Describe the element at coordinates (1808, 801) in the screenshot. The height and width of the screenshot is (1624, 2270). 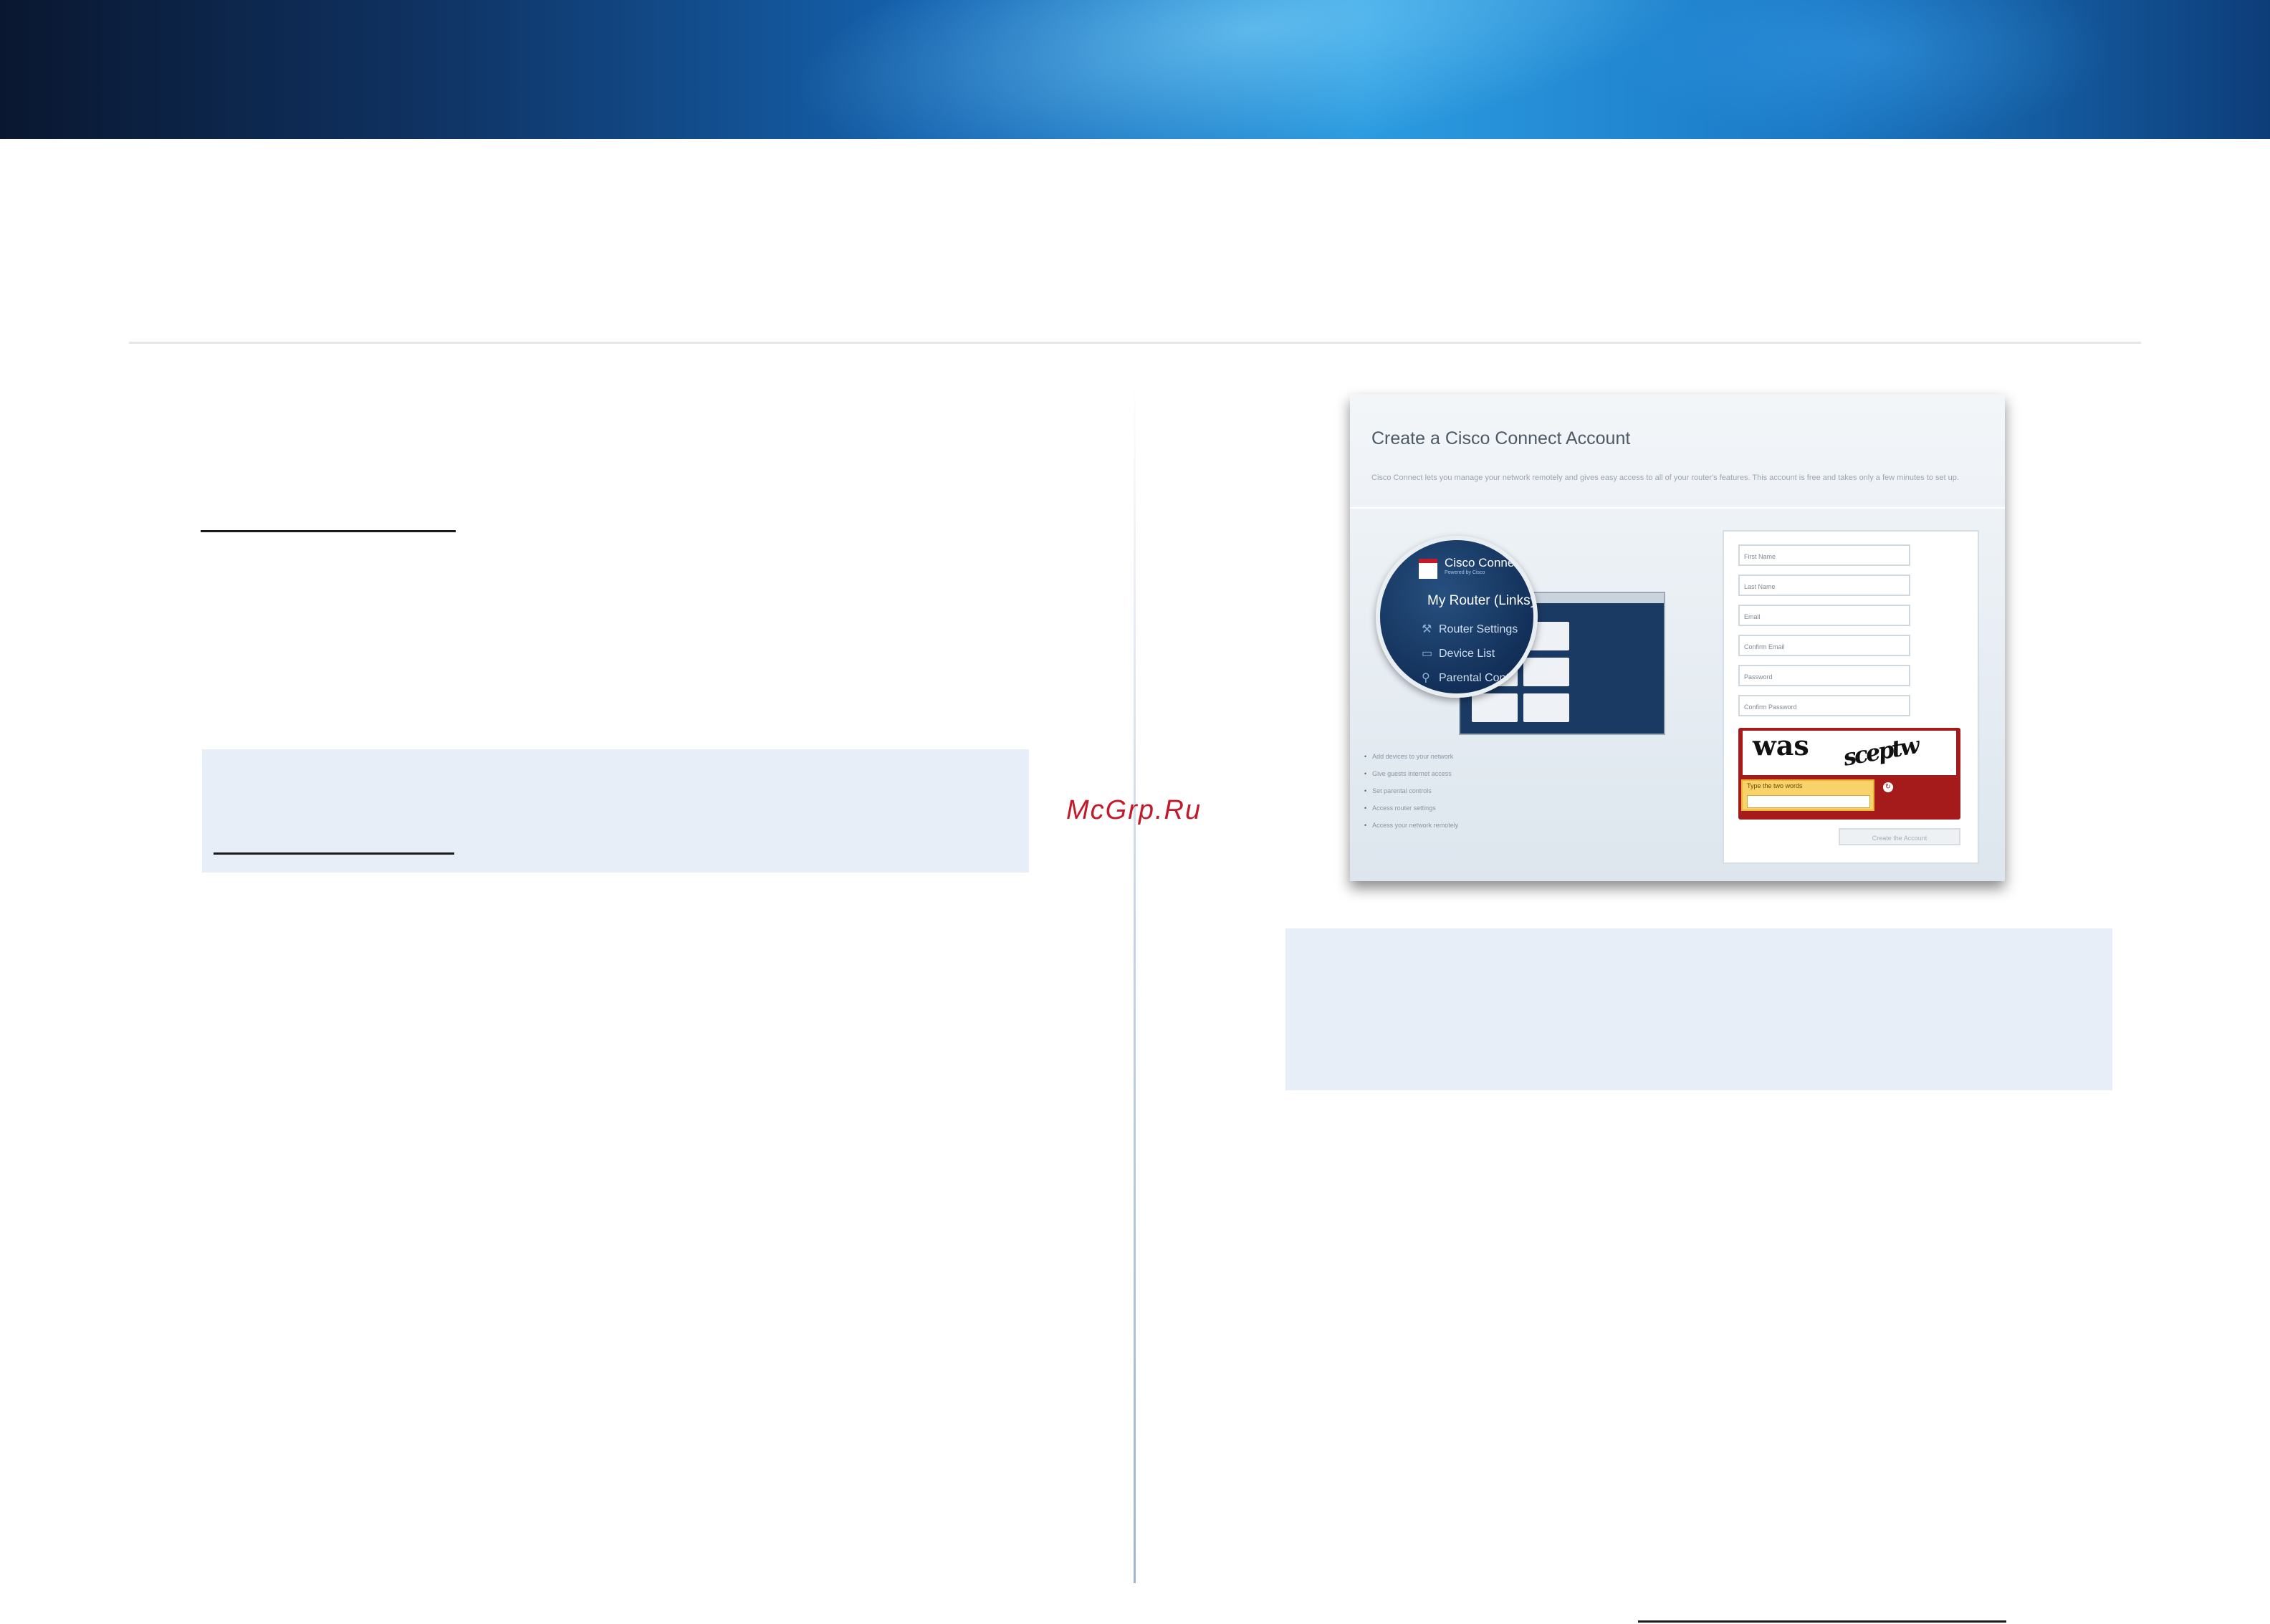
I see `captcha-input` at that location.